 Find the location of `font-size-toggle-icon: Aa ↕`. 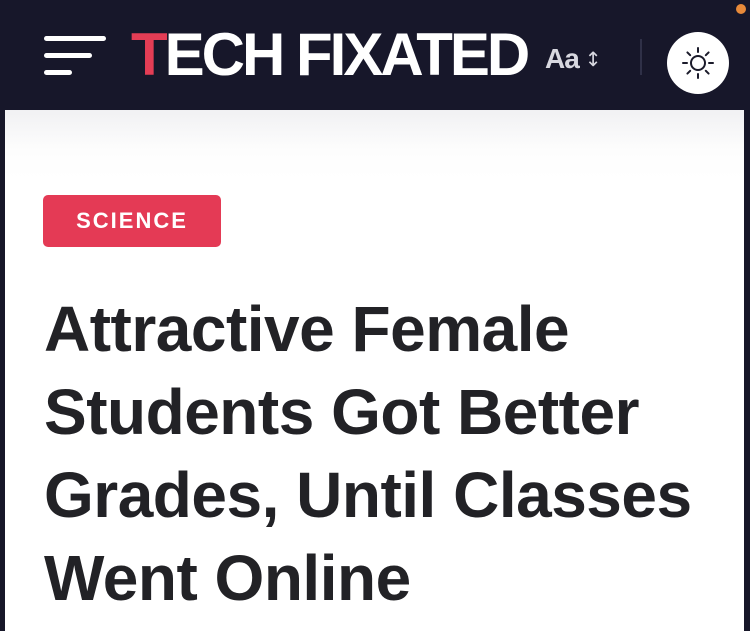

font-size-toggle-icon: Aa ↕ is located at coordinates (573, 59).